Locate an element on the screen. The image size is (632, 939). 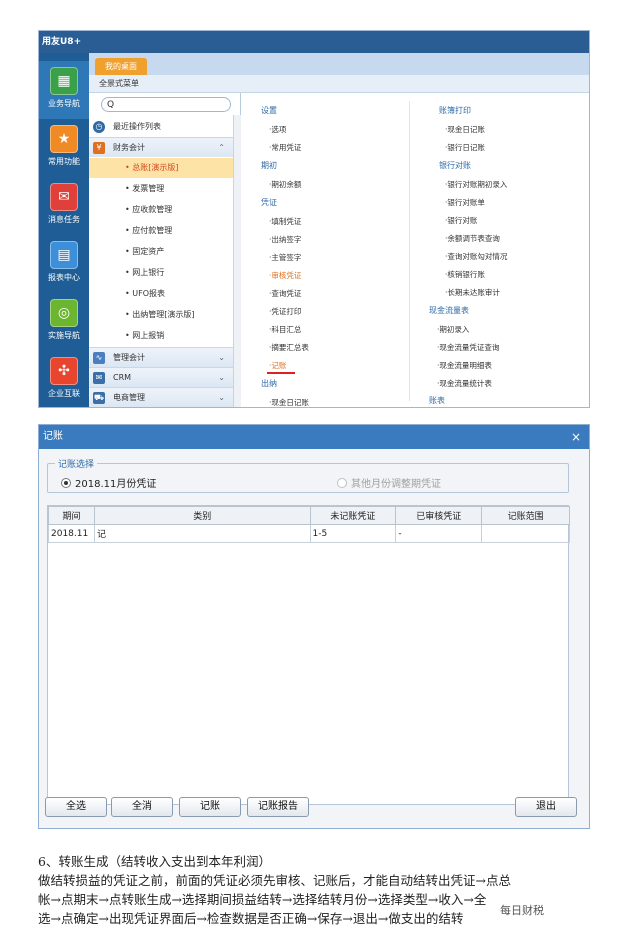
menu-audit-voucher: ·审核凭证 is located at coordinates (285, 275).